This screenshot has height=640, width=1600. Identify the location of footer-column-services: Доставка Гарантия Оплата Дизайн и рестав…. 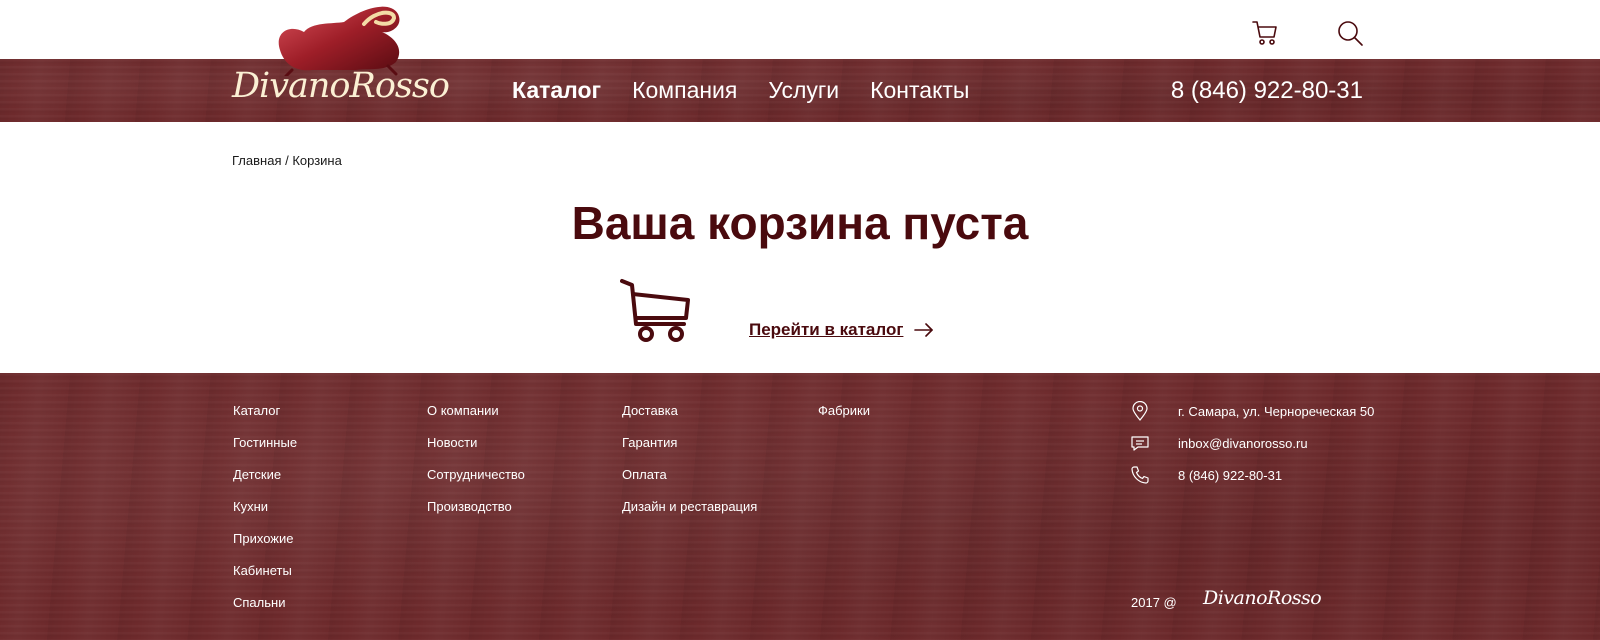
(689, 459).